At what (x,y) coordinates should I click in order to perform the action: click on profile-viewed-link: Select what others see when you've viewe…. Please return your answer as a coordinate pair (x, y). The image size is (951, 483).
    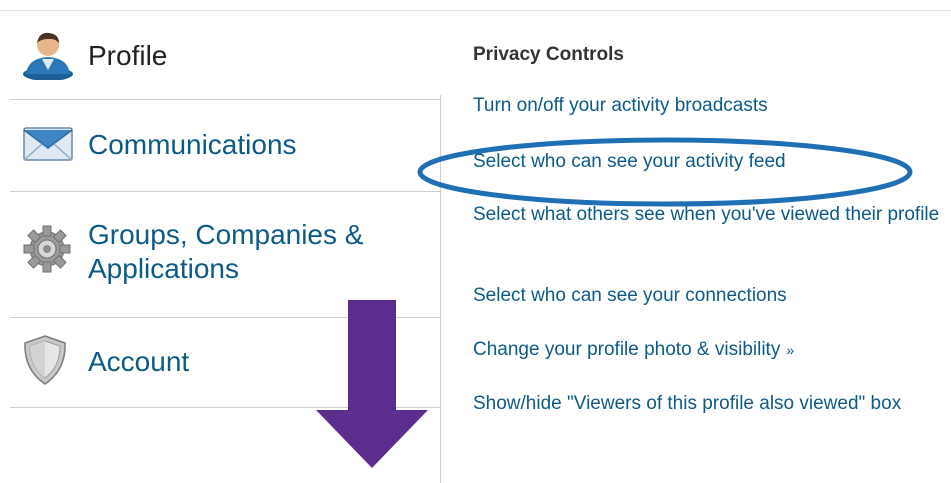
    Looking at the image, I should click on (708, 214).